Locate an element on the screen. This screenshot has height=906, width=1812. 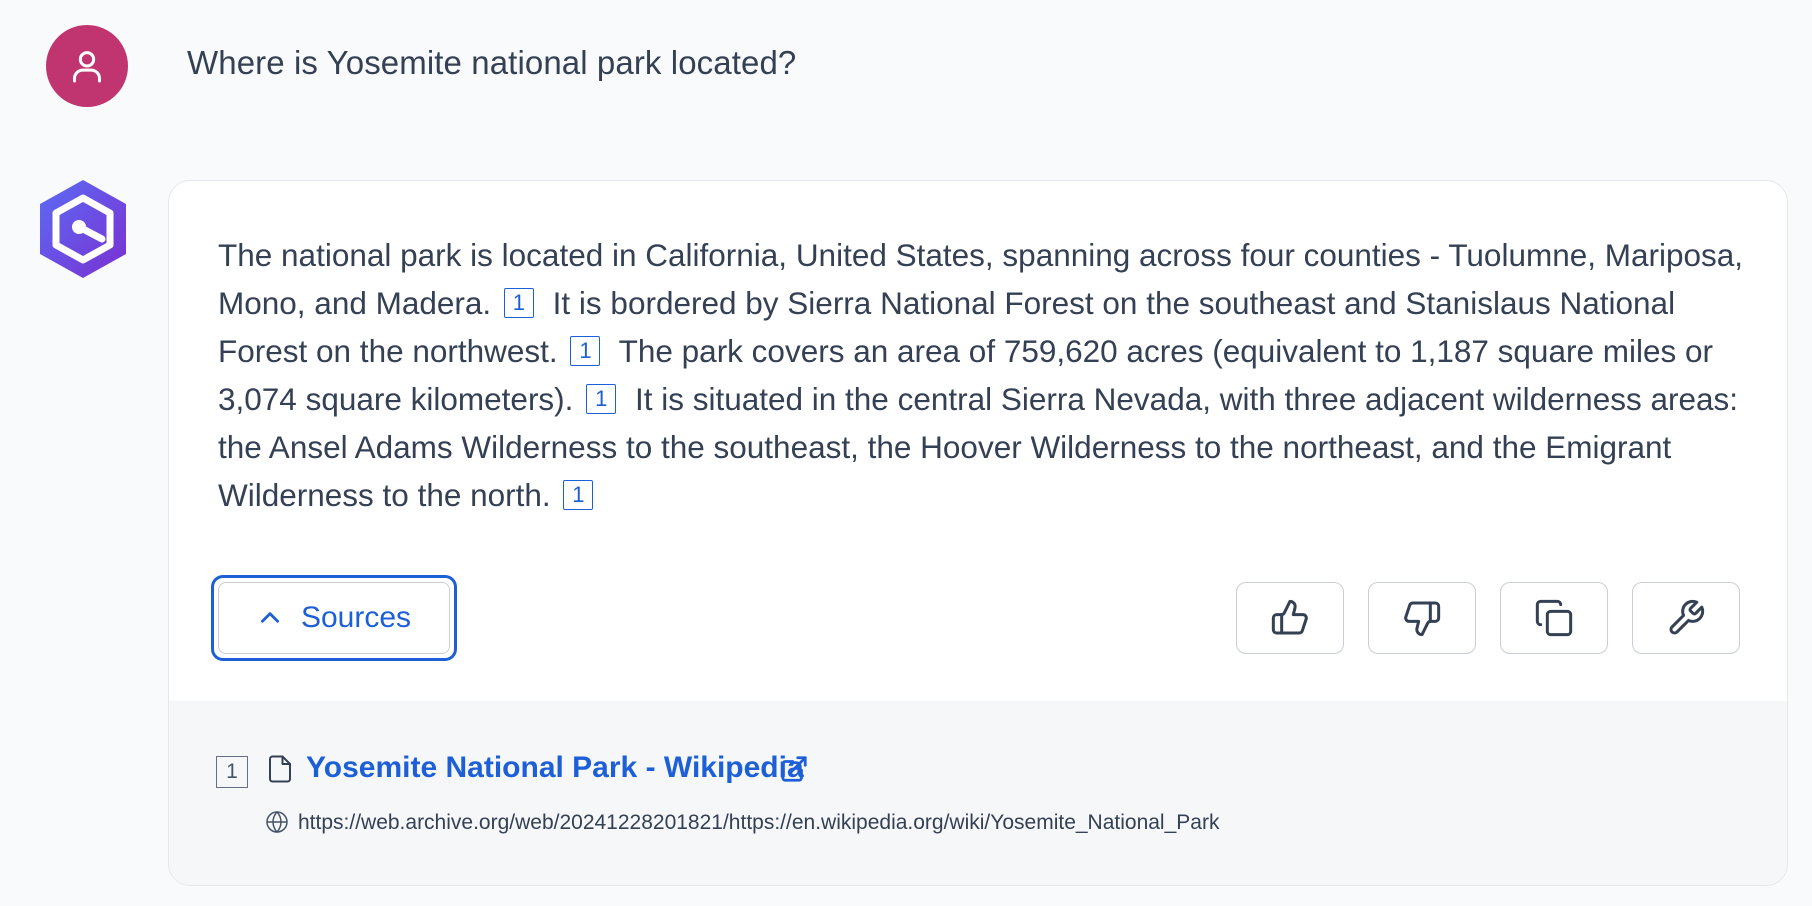
hexagon-logo-icon is located at coordinates (83, 229).